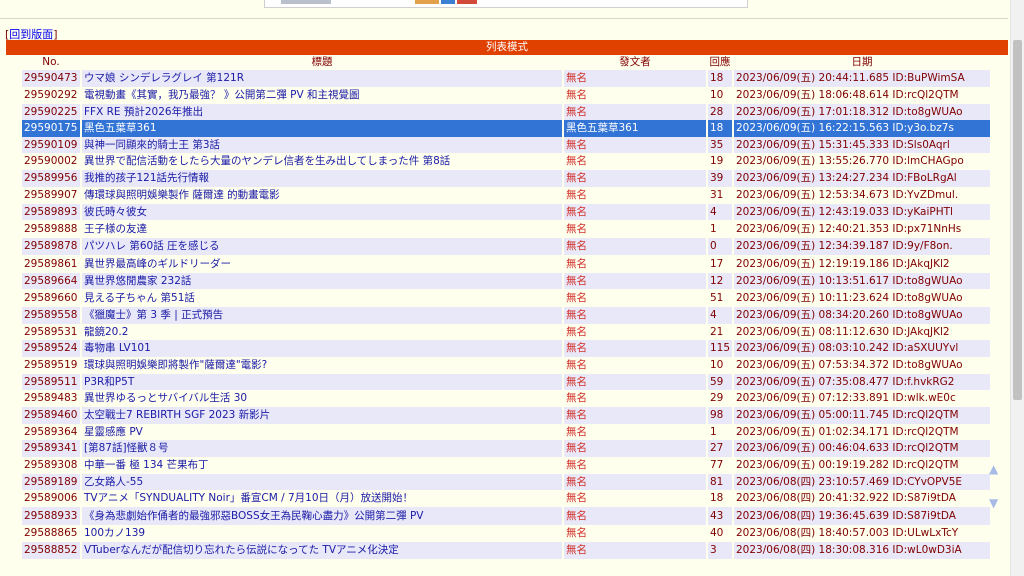  Describe the element at coordinates (267, 161) in the screenshot. I see `thread-title-link: 異世界で配信活動をしたら大量のヤンデレ信者を生み出してしまった件 第8話` at that location.